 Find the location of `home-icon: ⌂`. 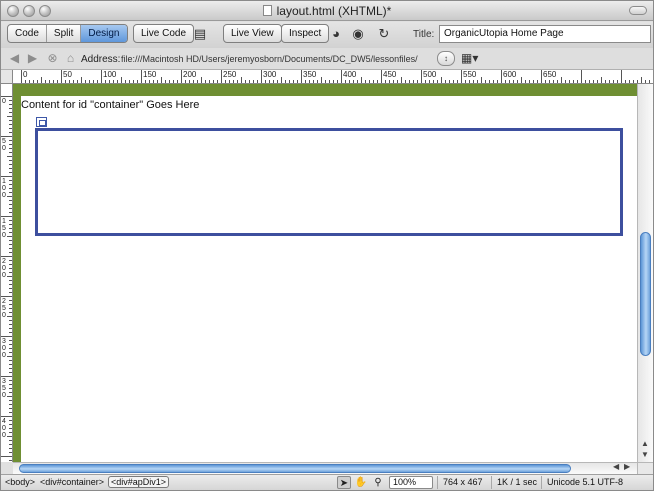

home-icon: ⌂ is located at coordinates (70, 58).